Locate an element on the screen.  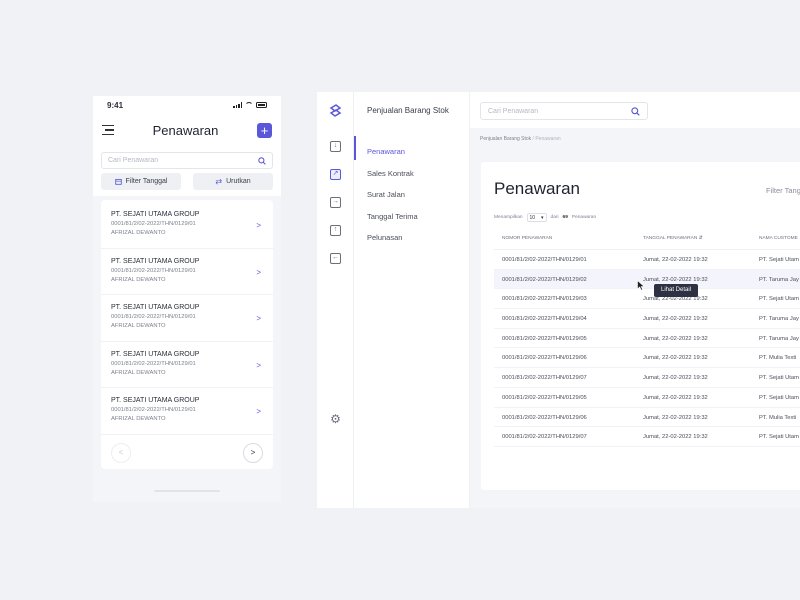
cell-number: 0001/81/2/02-2022/THN/0129/05 is located at coordinates (544, 338).